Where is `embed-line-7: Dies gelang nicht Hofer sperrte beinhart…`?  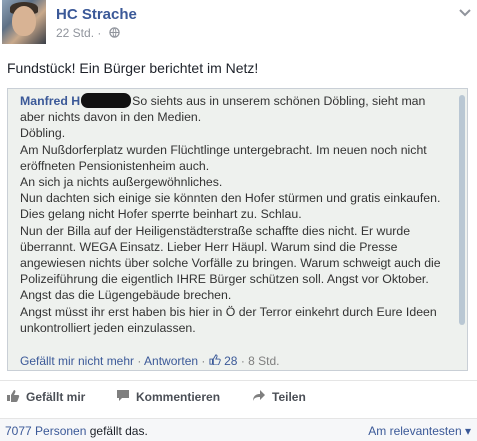 embed-line-7: Dies gelang nicht Hofer sperrte beinhart… is located at coordinates (161, 214).